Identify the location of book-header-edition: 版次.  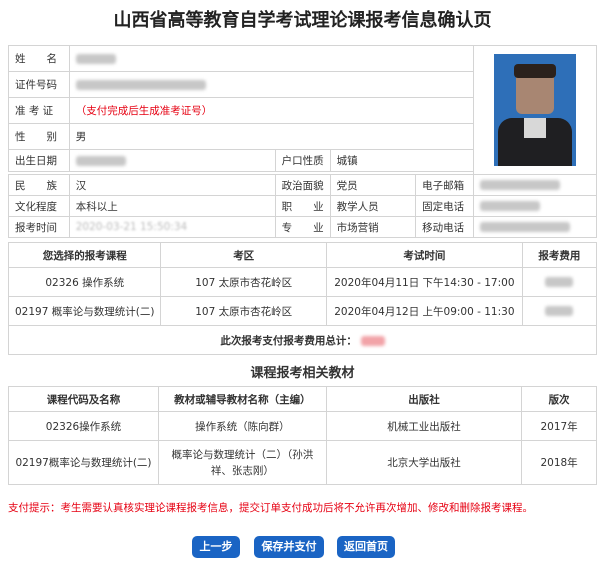
(559, 399).